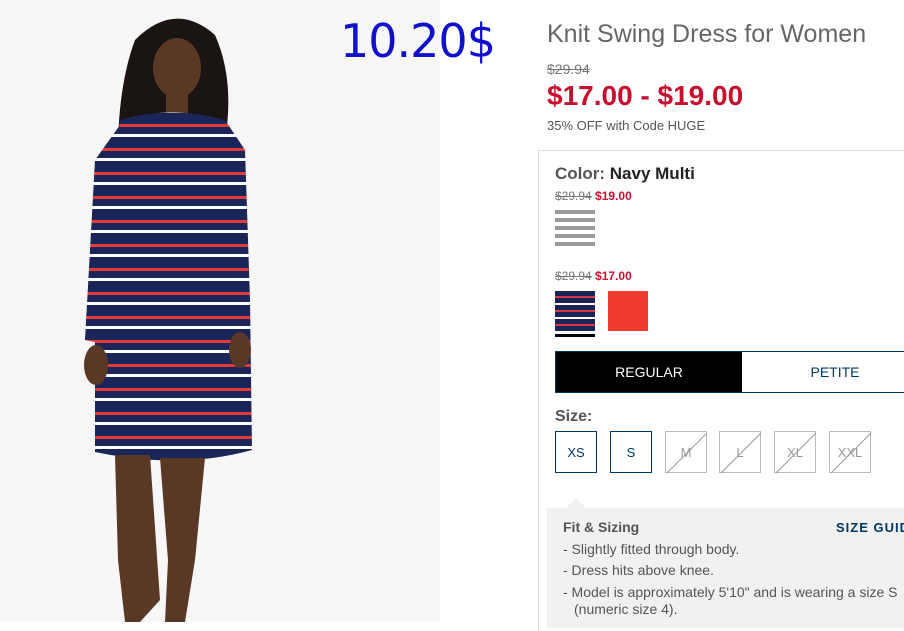 This screenshot has height=631, width=904. What do you see at coordinates (593, 276) in the screenshot?
I see `color-group-price: $29.94 $17.00` at bounding box center [593, 276].